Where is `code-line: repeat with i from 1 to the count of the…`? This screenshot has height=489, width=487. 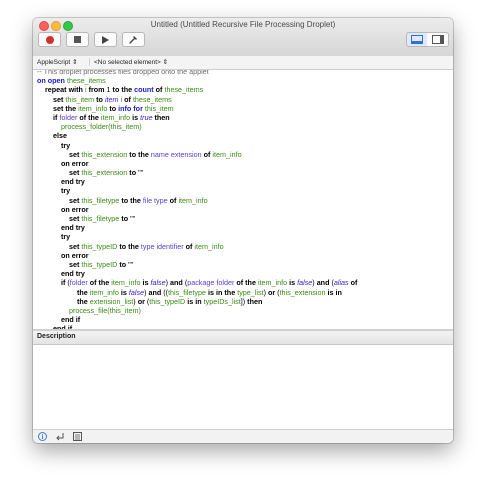 code-line: repeat with i from 1 to the count of the… is located at coordinates (197, 89).